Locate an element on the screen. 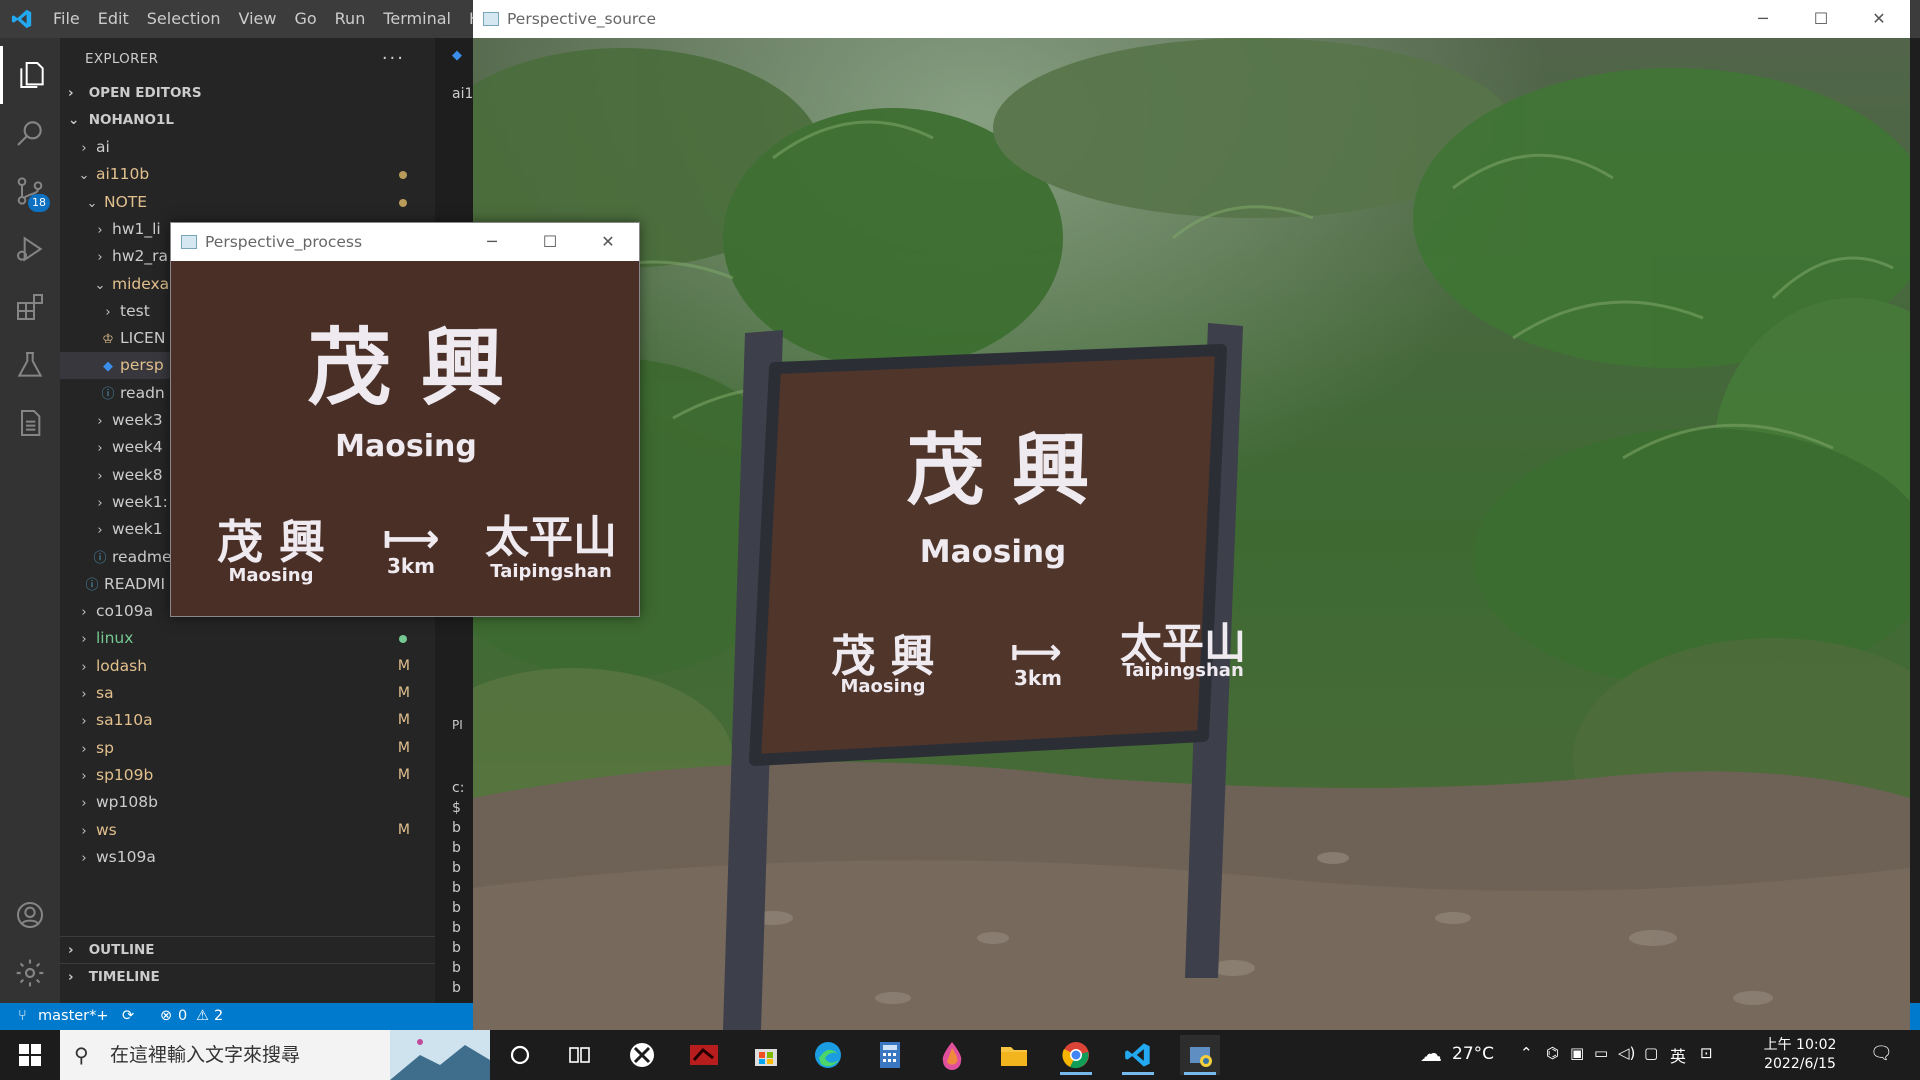 This screenshot has height=1080, width=1920. warnings-count: 2 is located at coordinates (218, 1016).